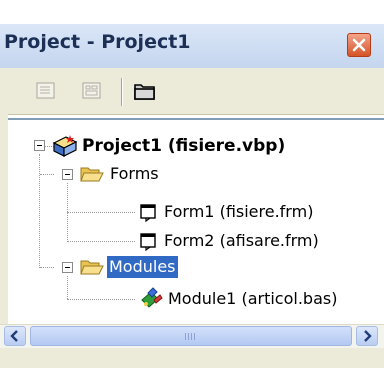 This screenshot has width=384, height=368. Describe the element at coordinates (97, 42) in the screenshot. I see `window-title: Project - Project1` at that location.